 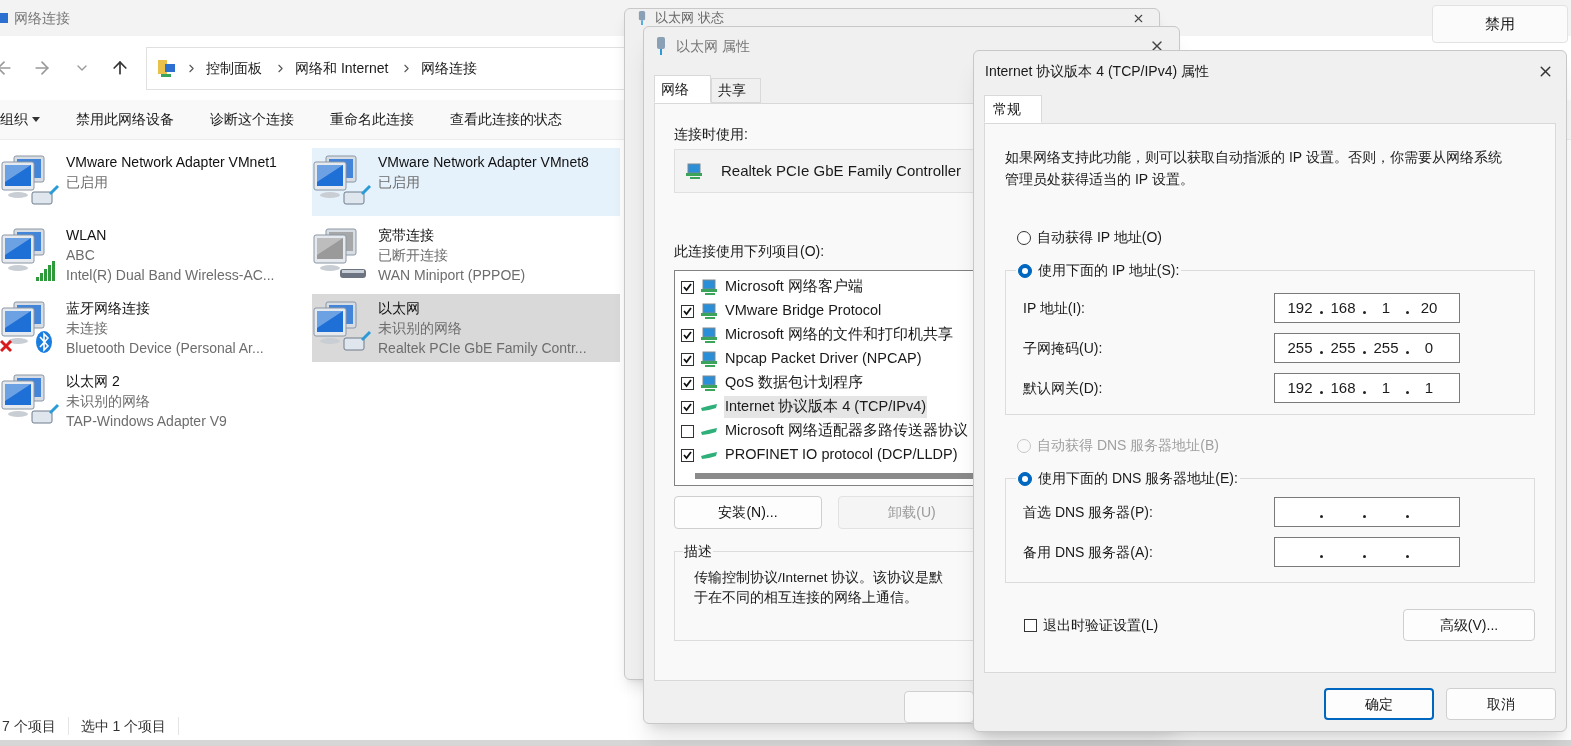 I want to click on adapter-tile: 以太网 2 未识别的网络 TAP-Windows Adapter V9, so click(x=156, y=401).